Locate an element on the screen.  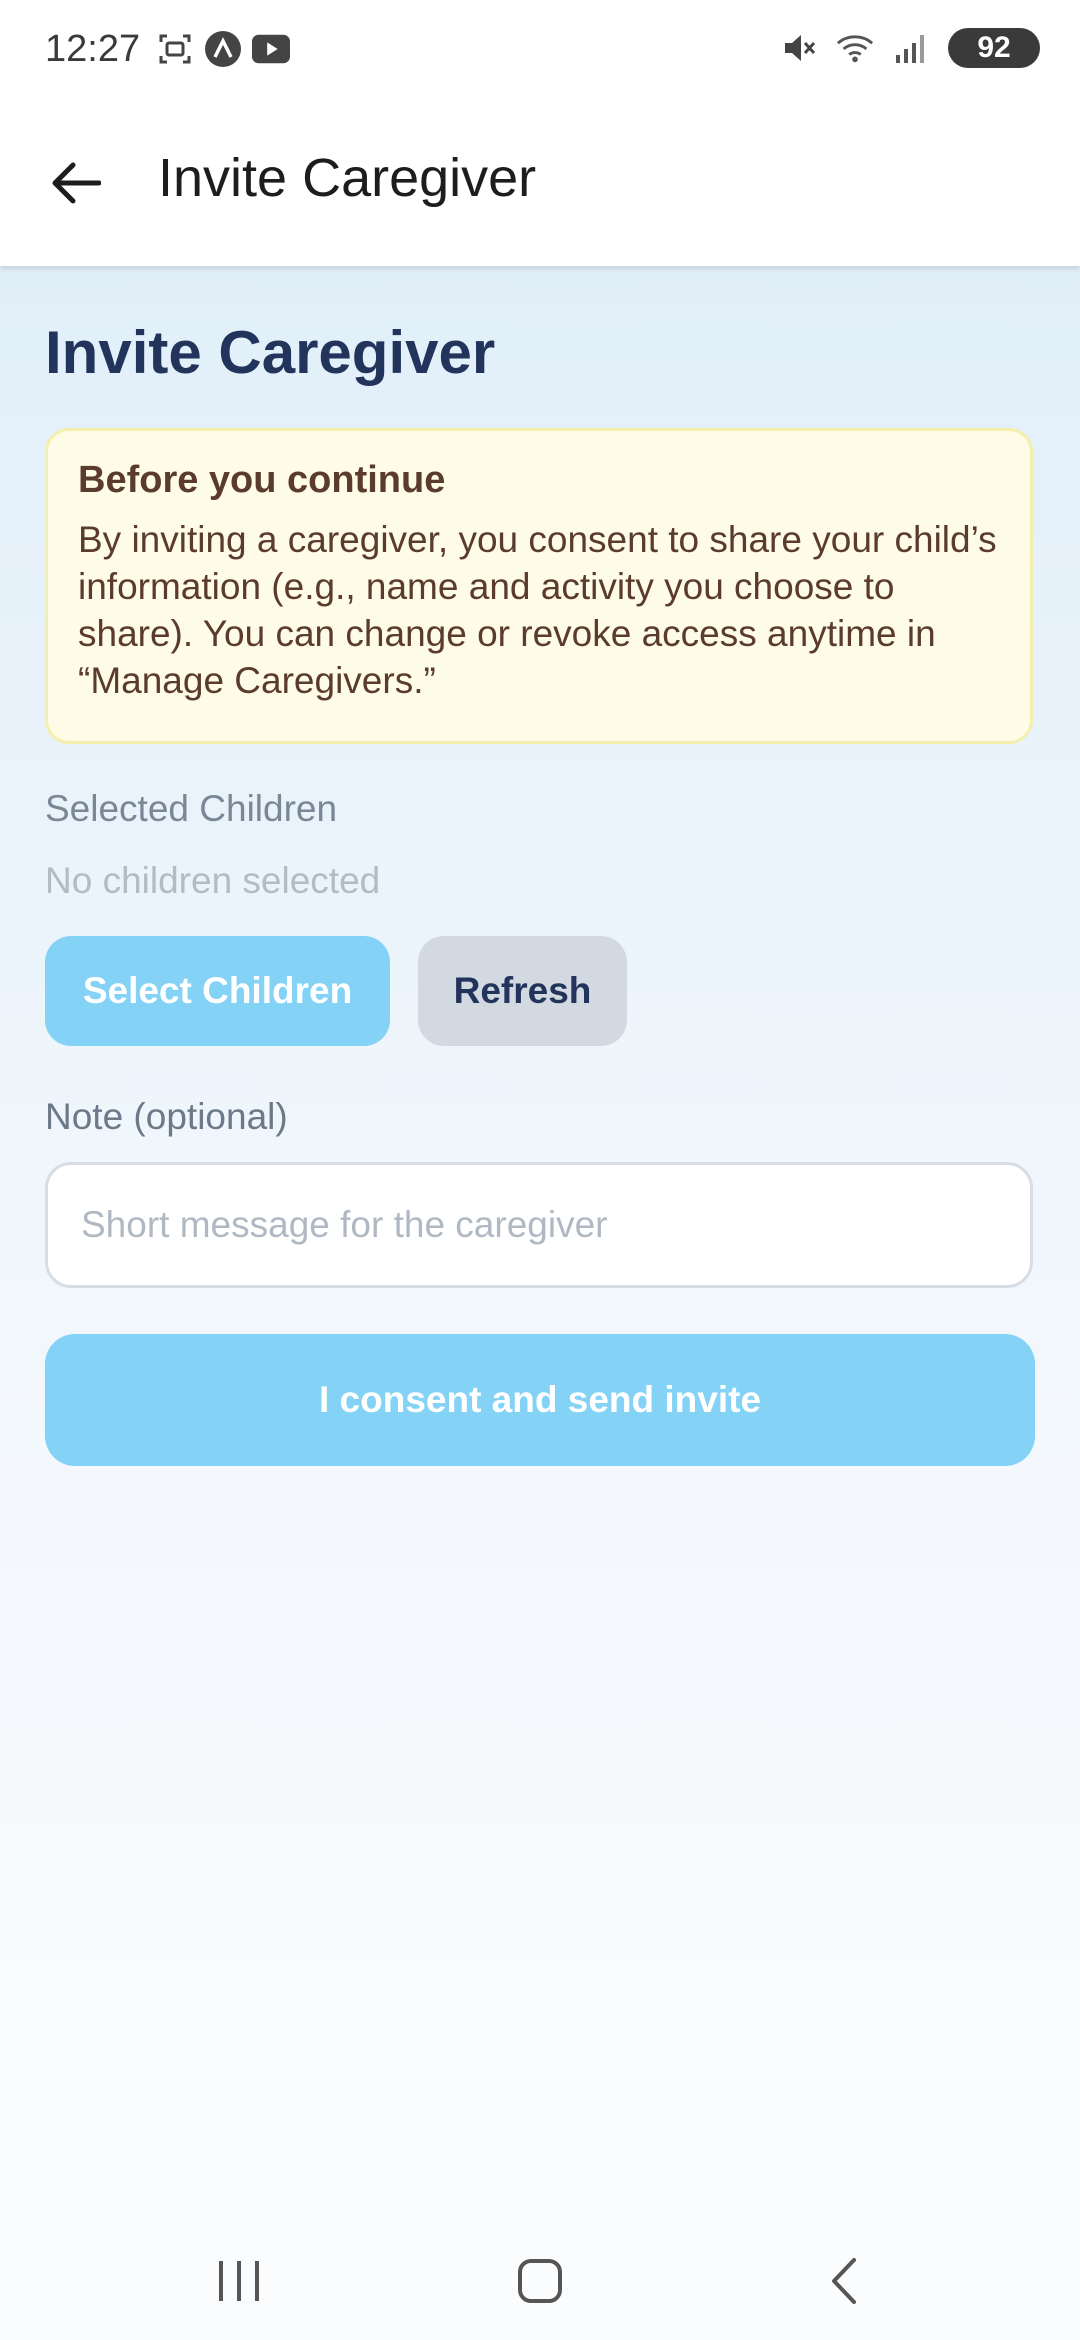
status-left-icons is located at coordinates (223, 49).